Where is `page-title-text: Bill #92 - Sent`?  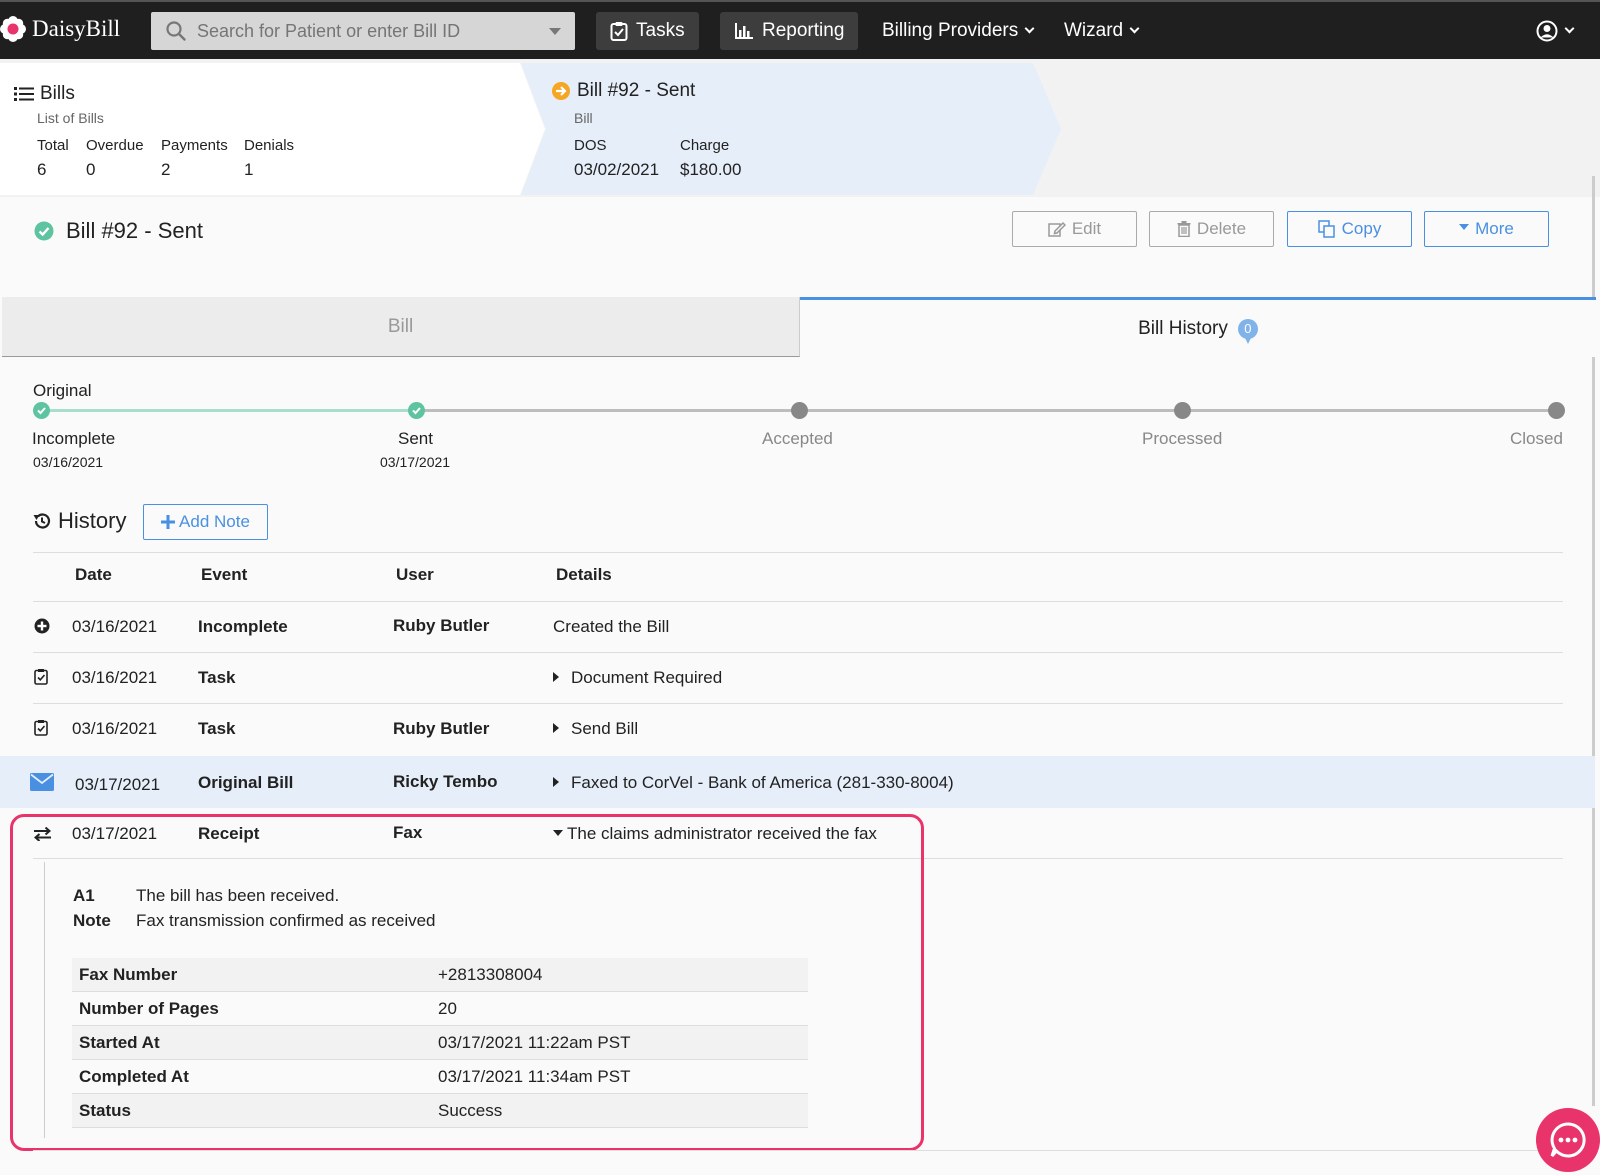
page-title-text: Bill #92 - Sent is located at coordinates (134, 230).